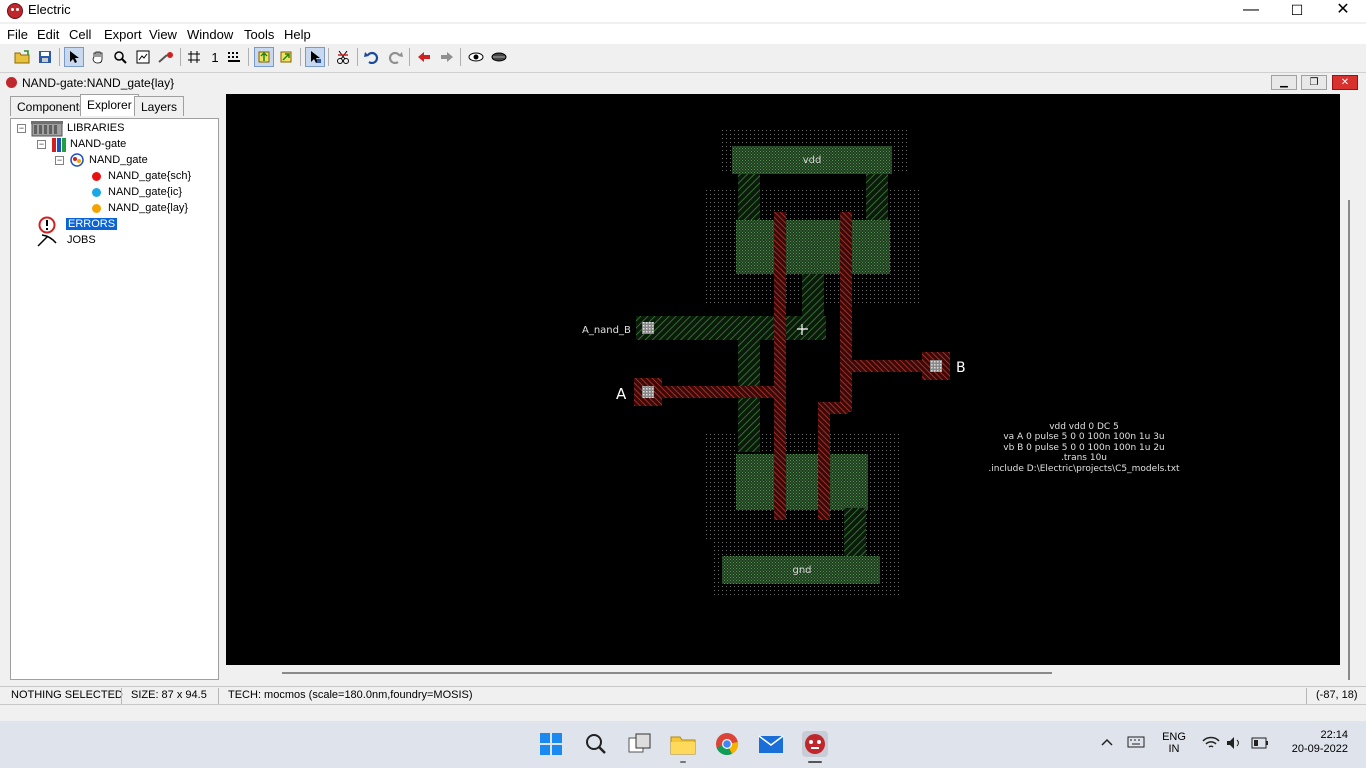  I want to click on output-port-label: A_nand_B, so click(606, 330).